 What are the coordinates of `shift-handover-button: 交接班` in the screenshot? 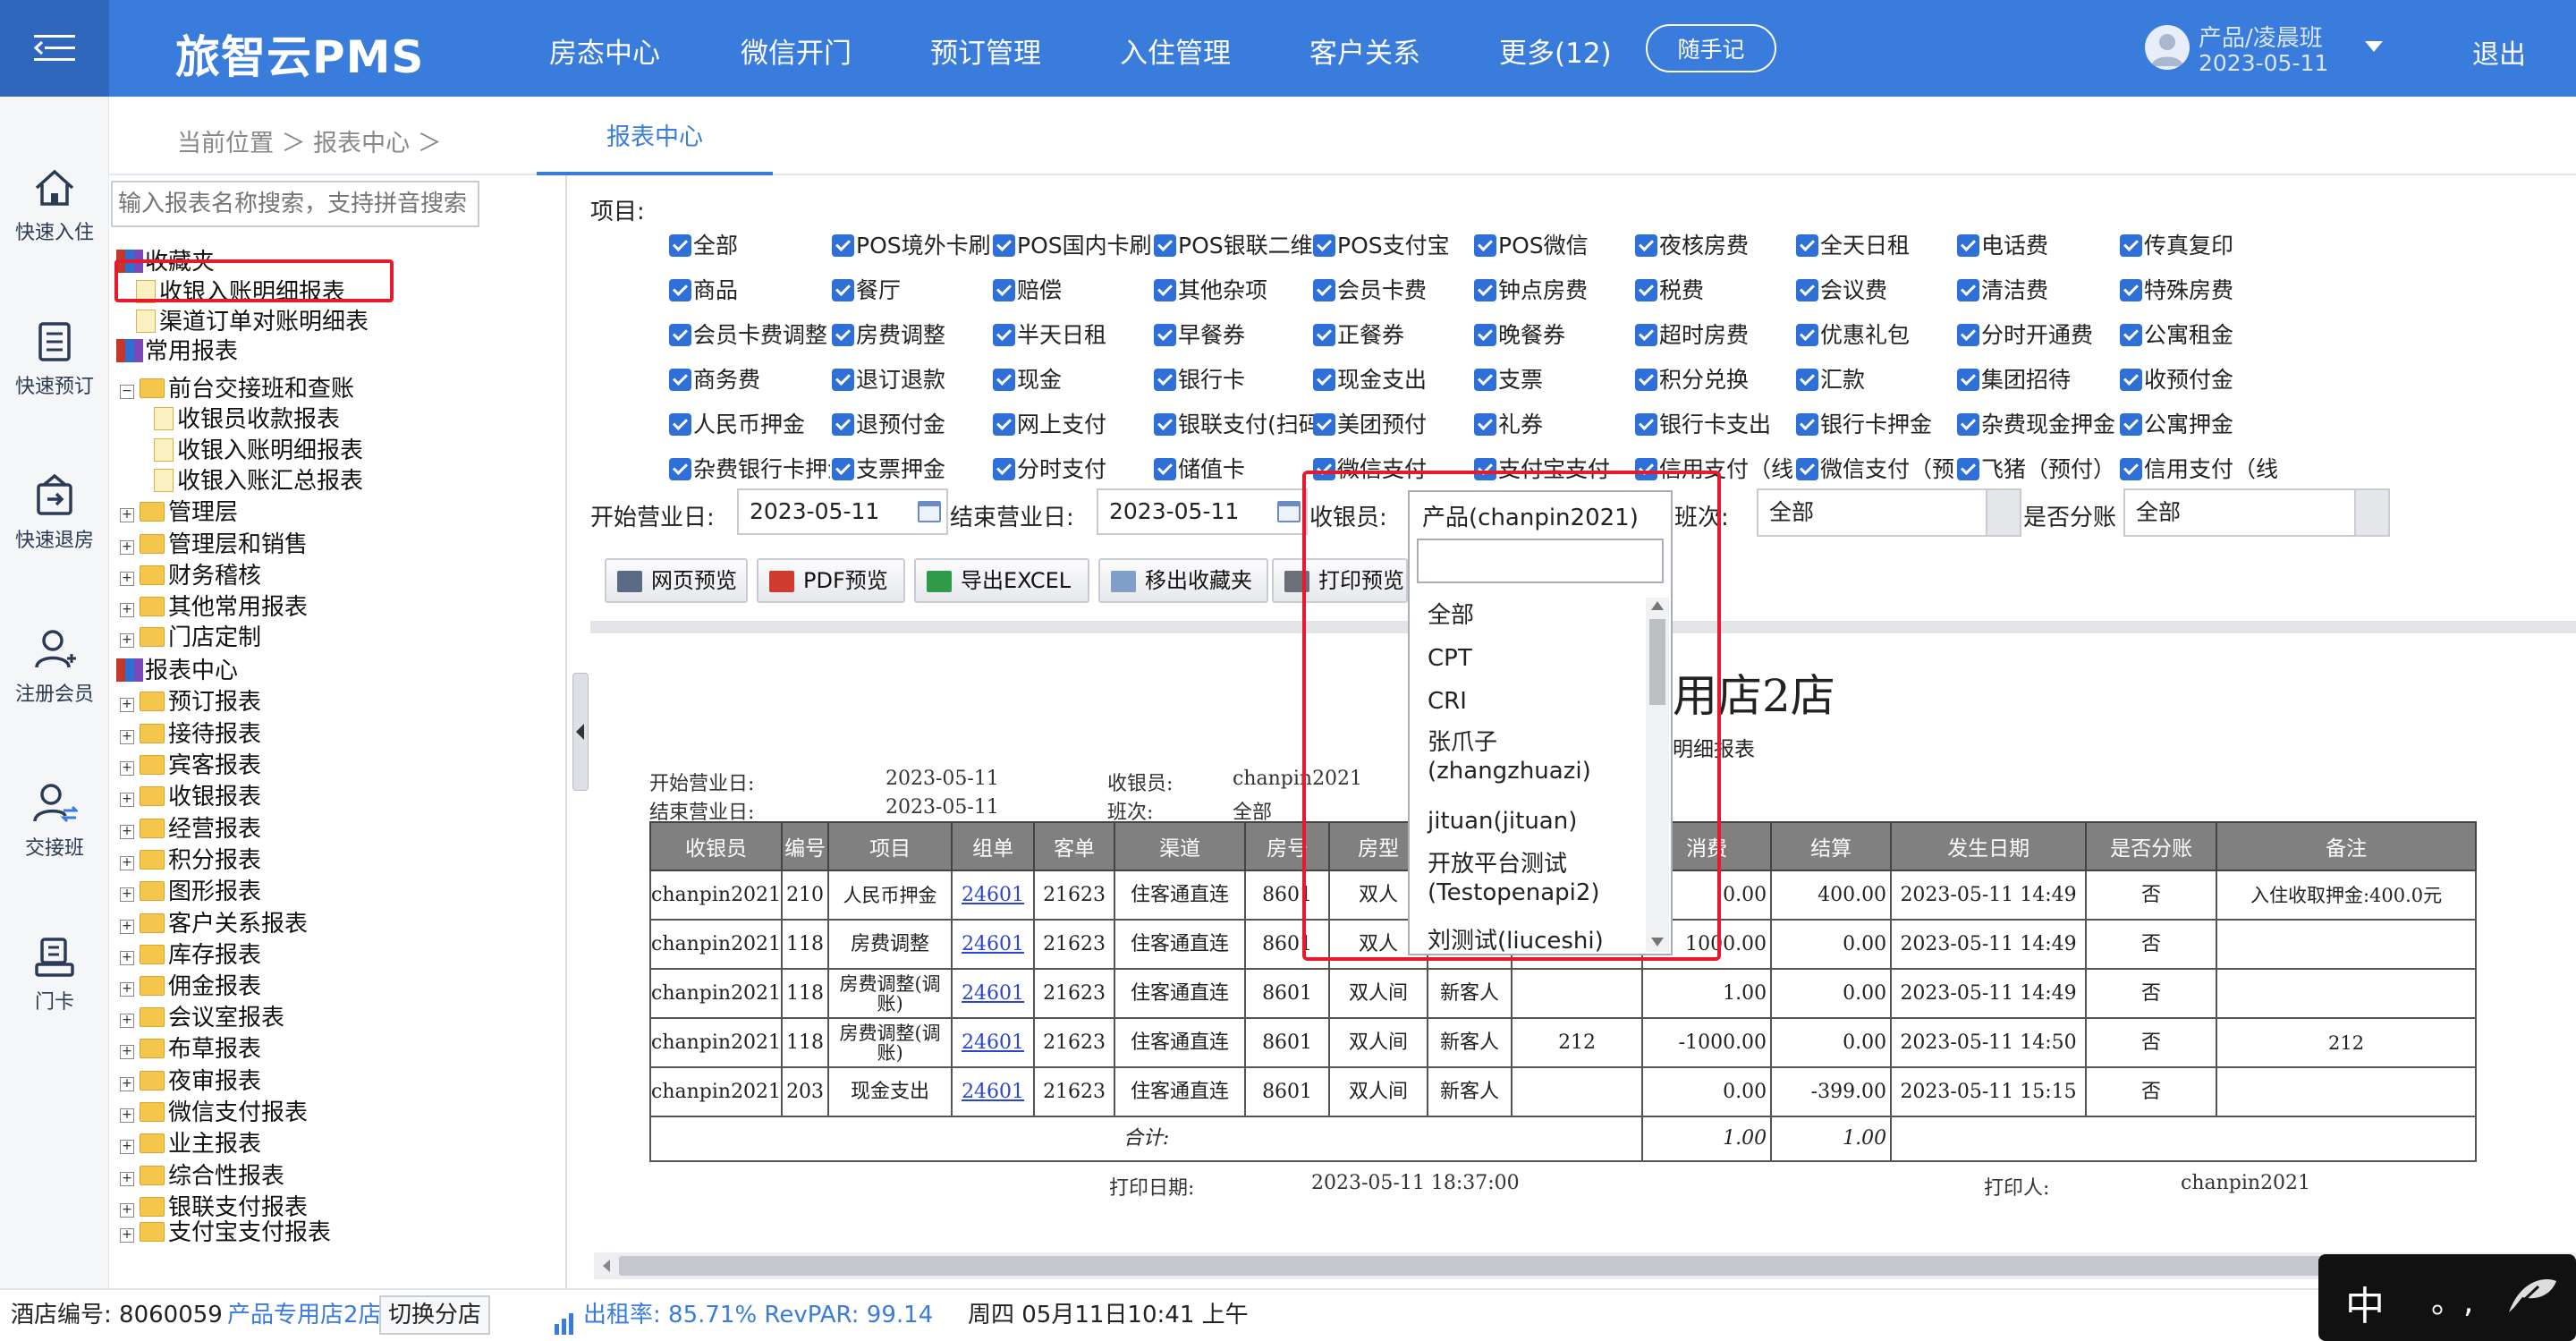 It's located at (54, 820).